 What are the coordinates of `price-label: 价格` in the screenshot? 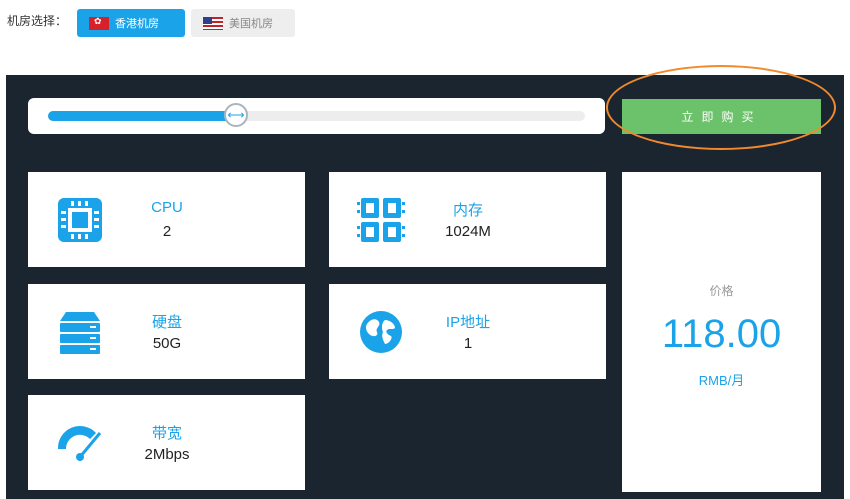 It's located at (721, 291).